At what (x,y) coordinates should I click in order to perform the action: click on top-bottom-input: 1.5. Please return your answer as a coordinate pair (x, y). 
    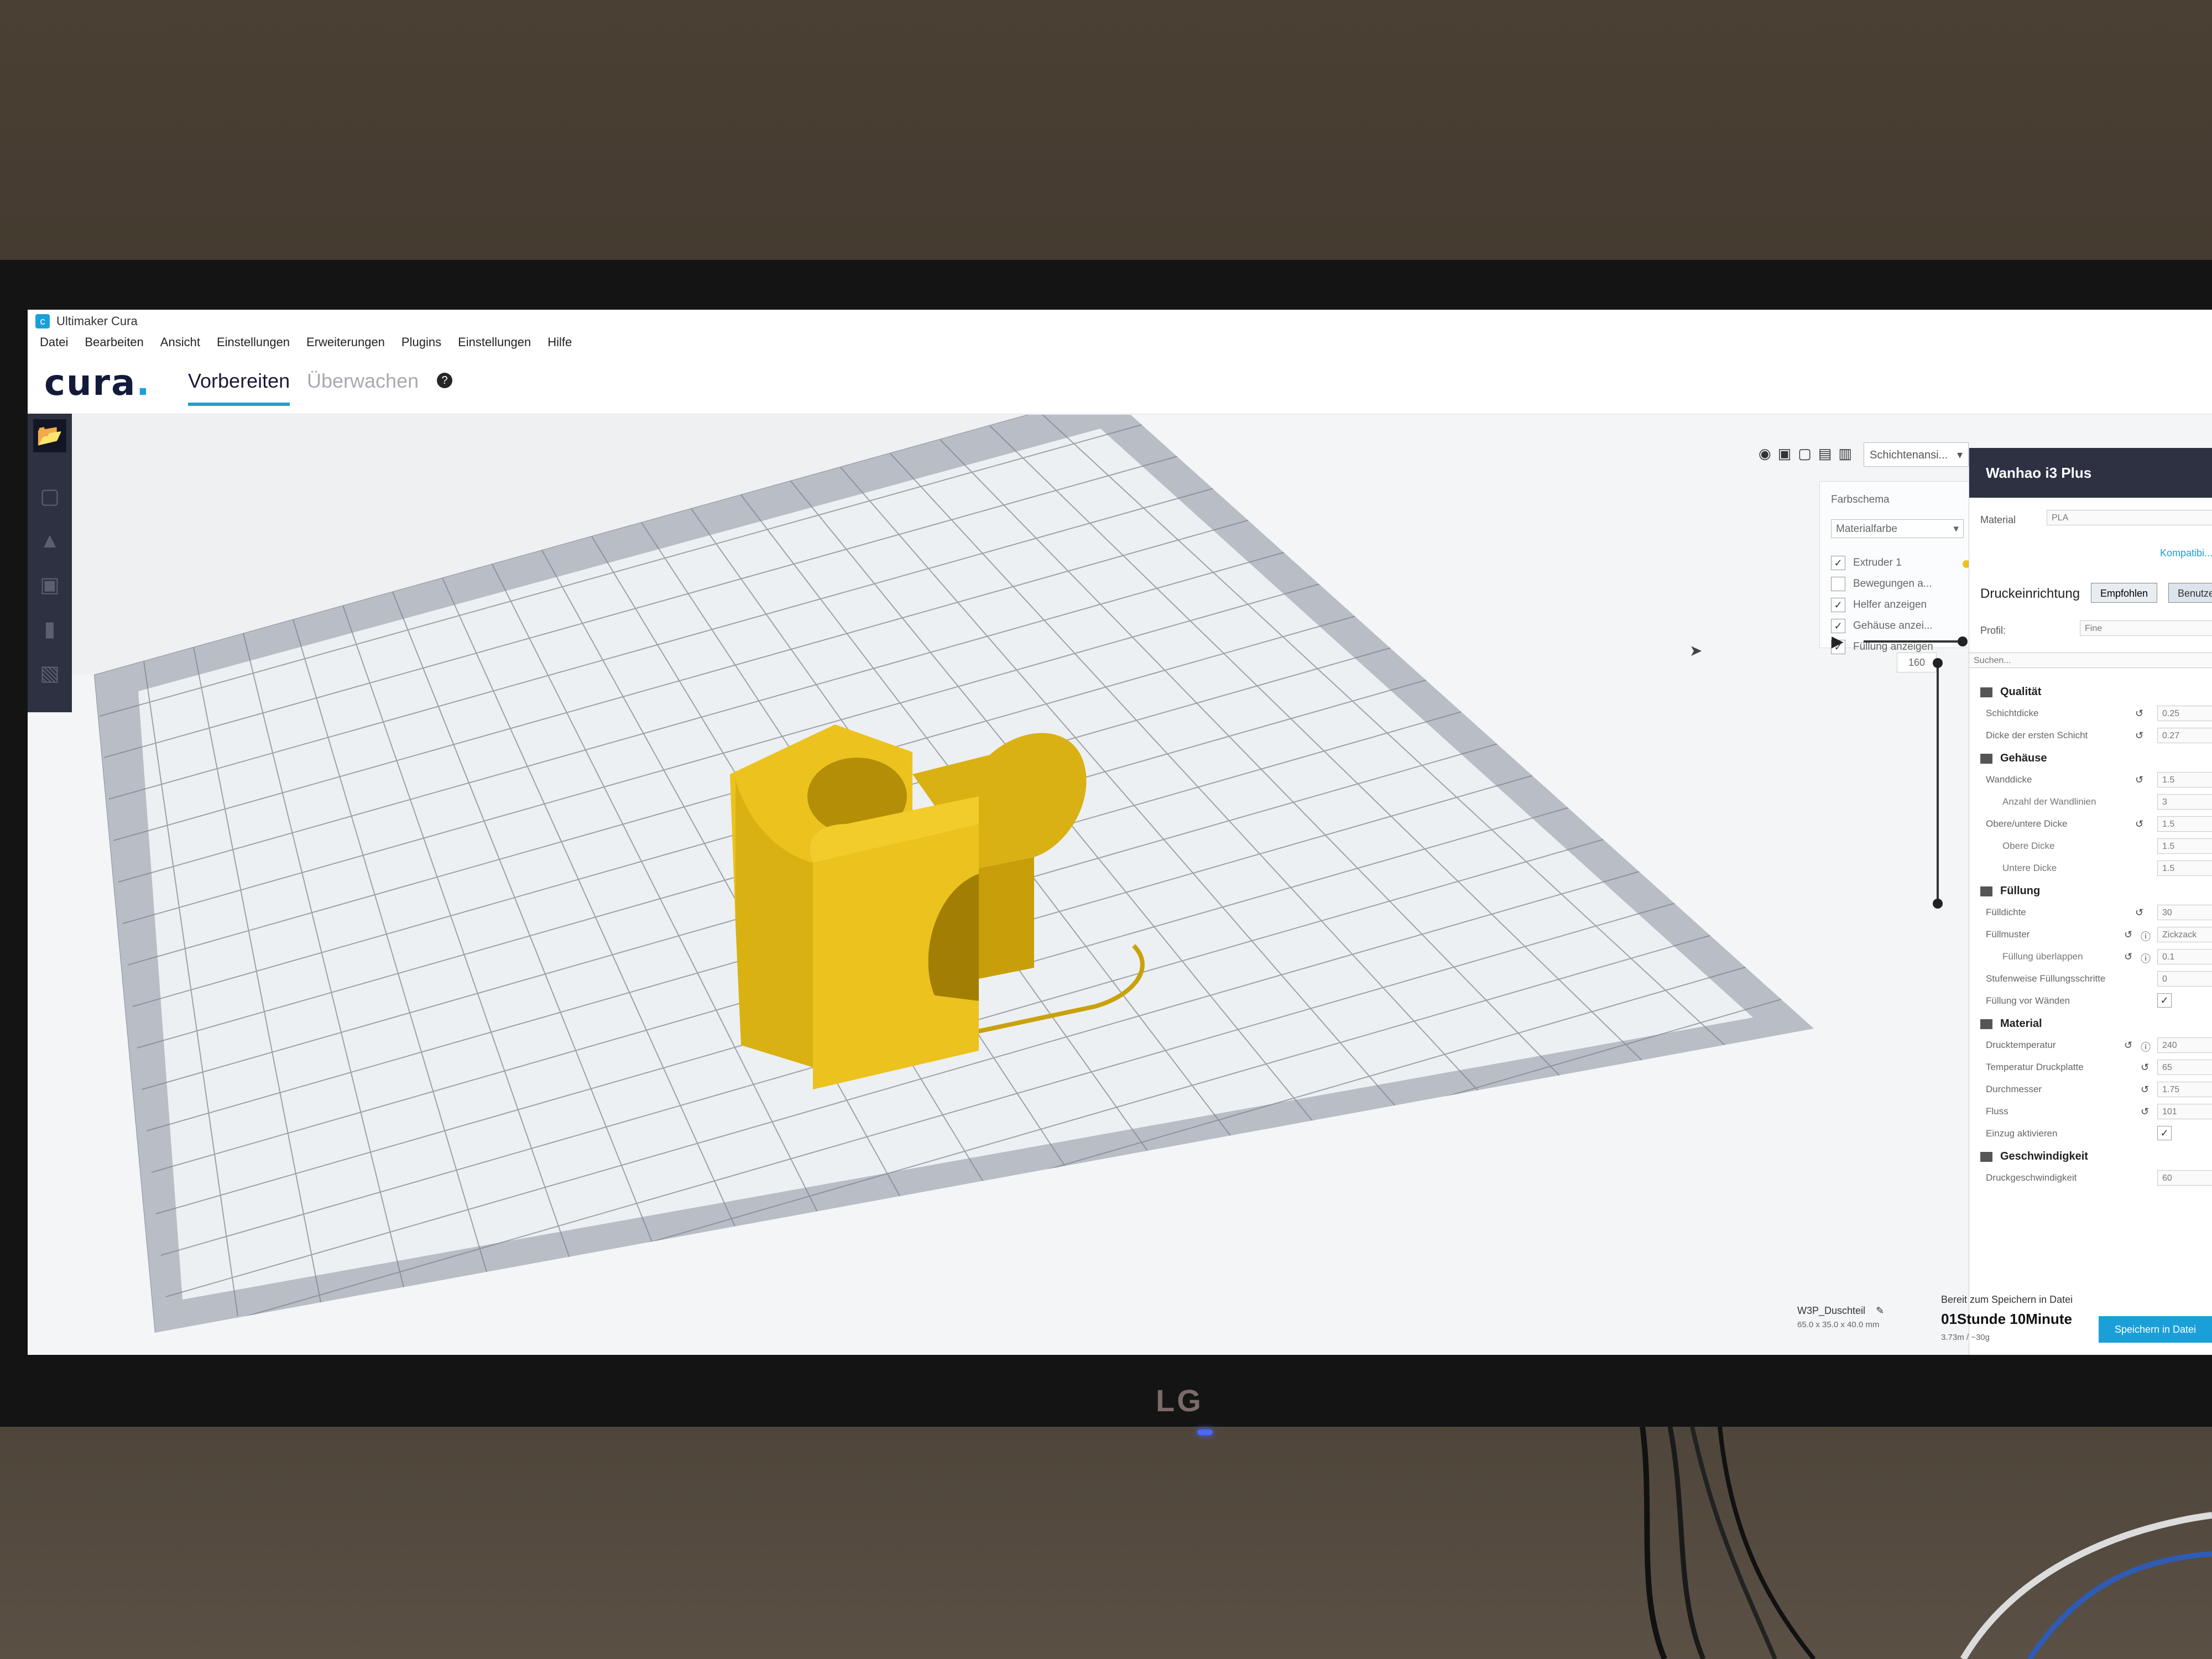
    Looking at the image, I should click on (2184, 824).